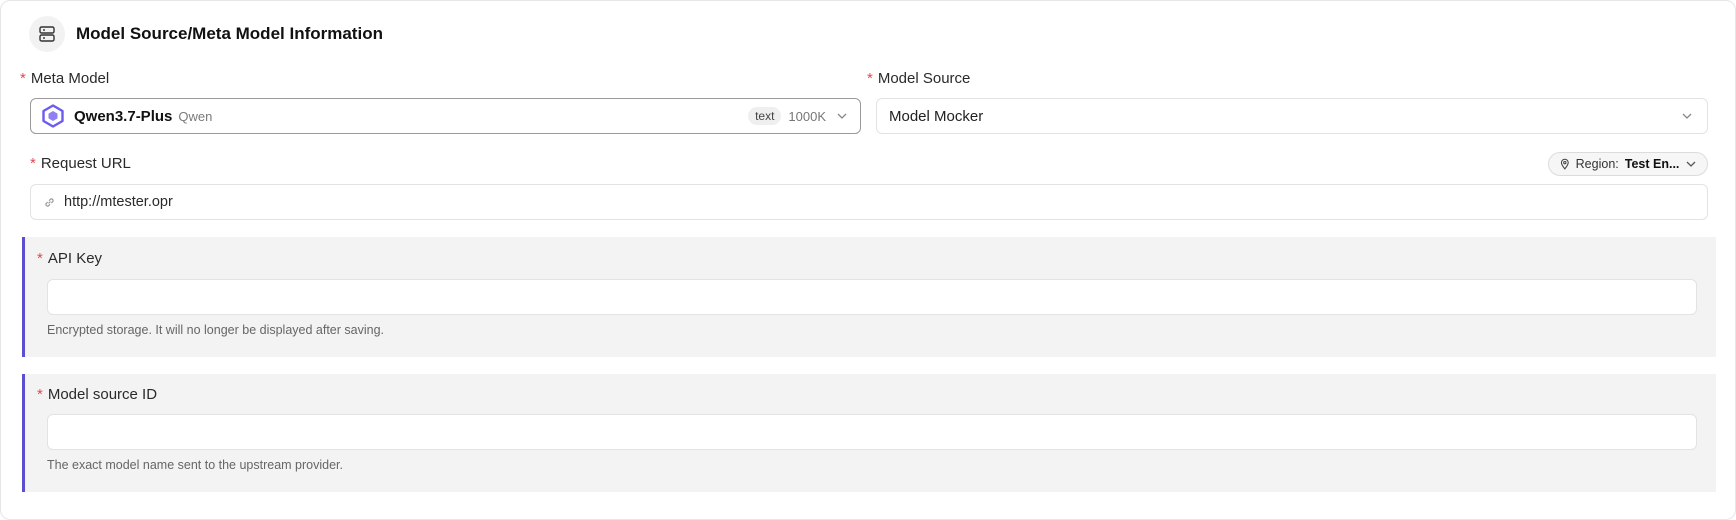  I want to click on modality-tag: text, so click(765, 116).